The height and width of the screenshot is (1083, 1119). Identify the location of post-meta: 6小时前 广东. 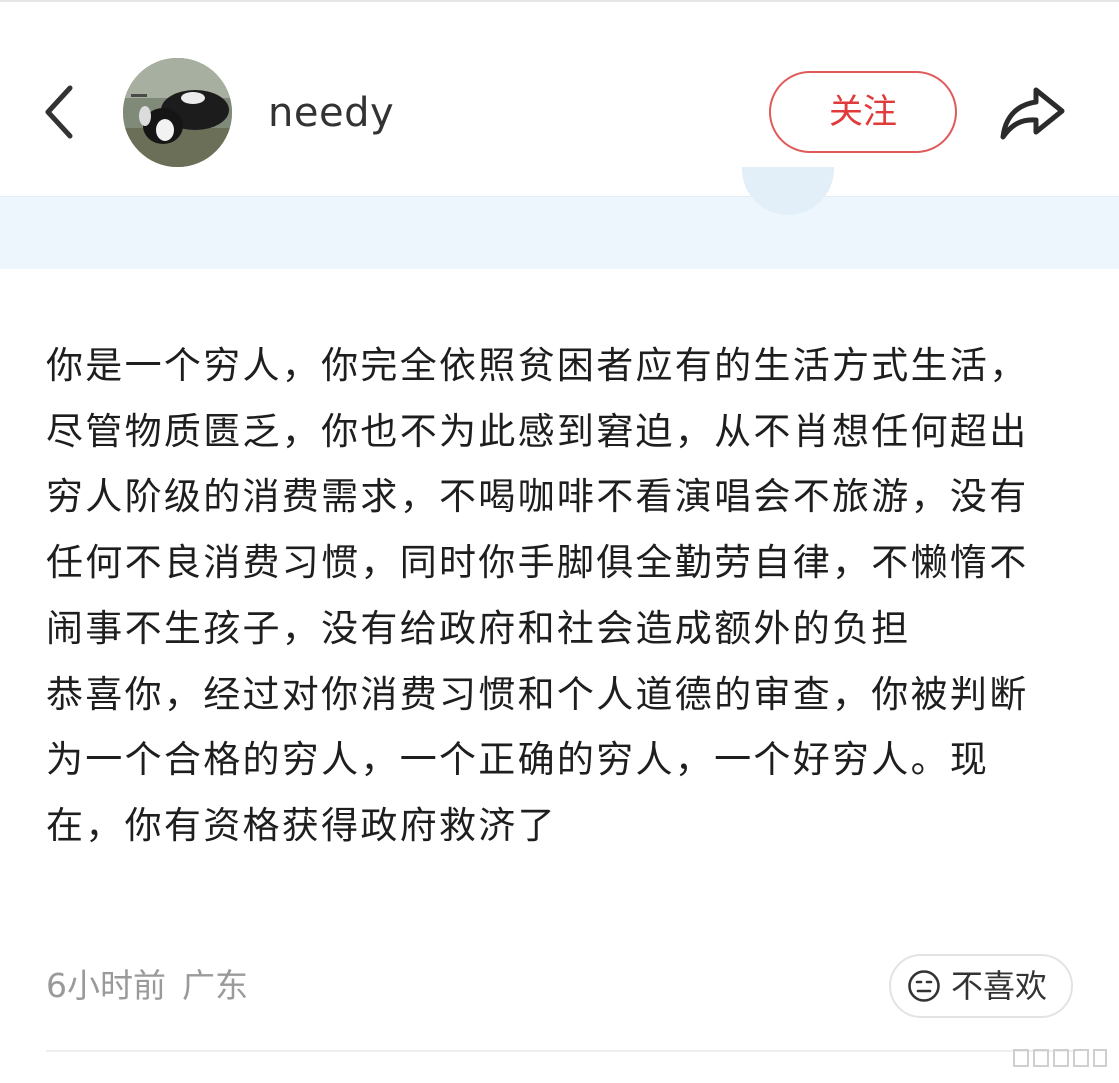
(147, 986).